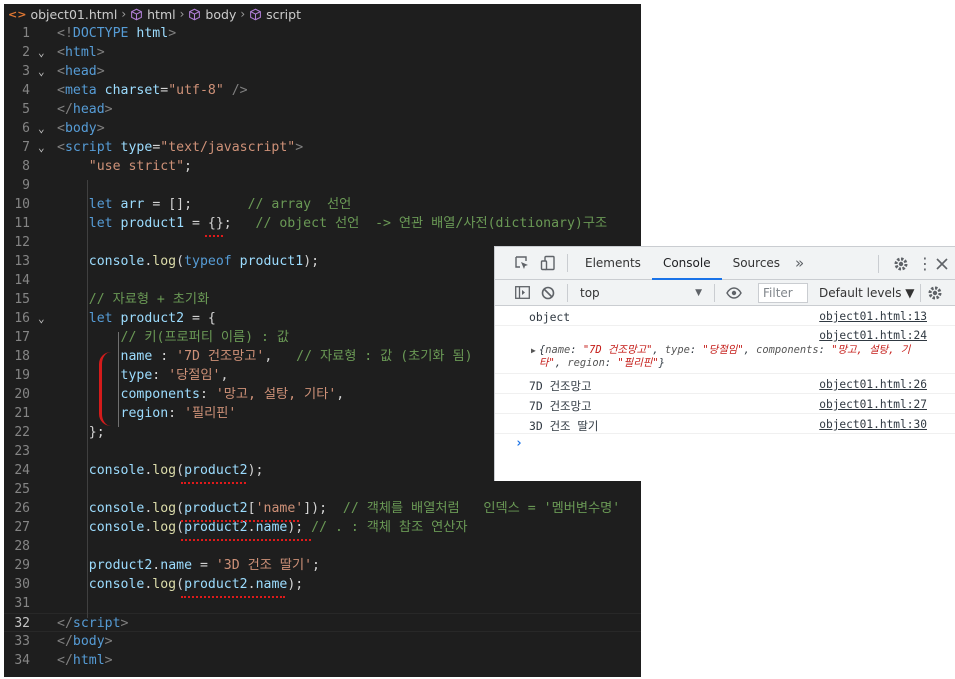  Describe the element at coordinates (431, 223) in the screenshot. I see `code-token: // object 선언 -> 연관 배열/사전(dictionary)구조` at that location.